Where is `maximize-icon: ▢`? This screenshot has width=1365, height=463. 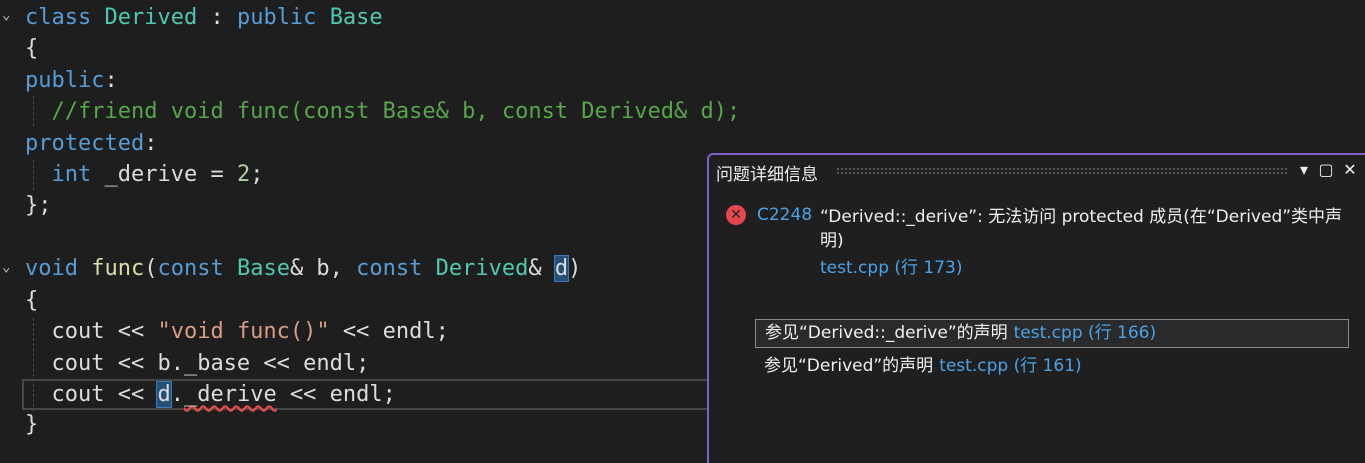
maximize-icon: ▢ is located at coordinates (1326, 170).